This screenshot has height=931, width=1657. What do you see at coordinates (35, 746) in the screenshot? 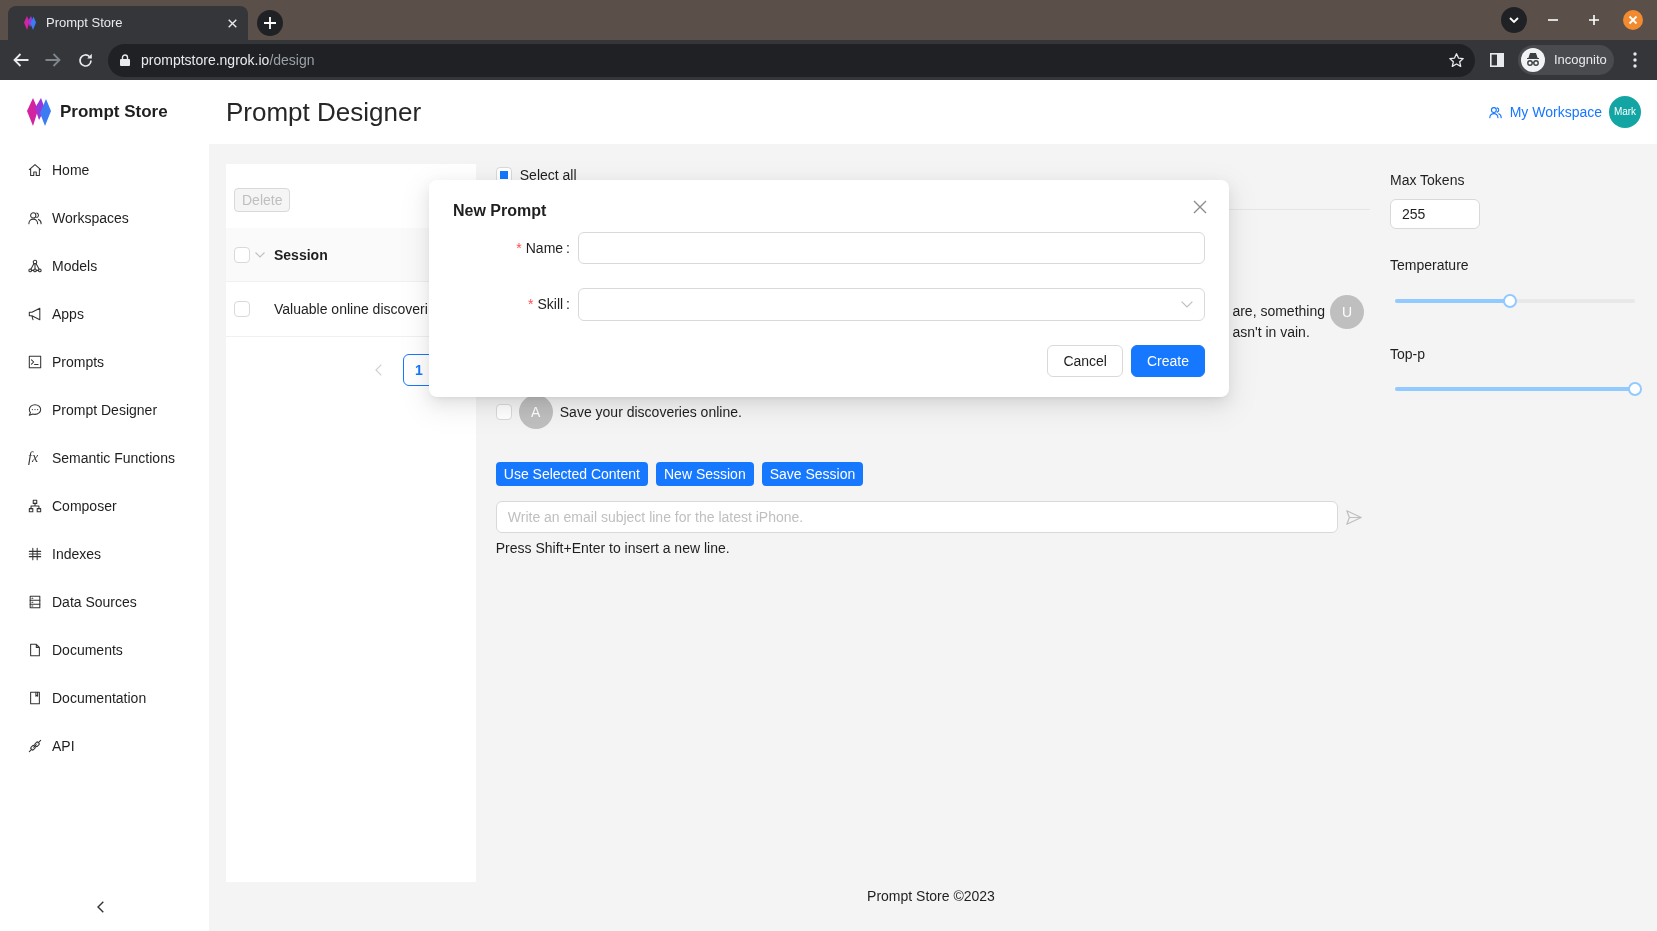
I see `plug-icon` at bounding box center [35, 746].